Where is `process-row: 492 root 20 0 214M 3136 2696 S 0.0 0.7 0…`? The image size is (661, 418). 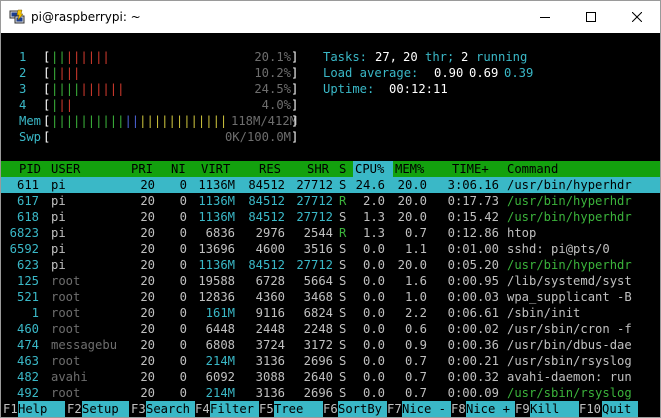
process-row: 492 root 20 0 214M 3136 2696 S 0.0 0.7 0… is located at coordinates (330, 393).